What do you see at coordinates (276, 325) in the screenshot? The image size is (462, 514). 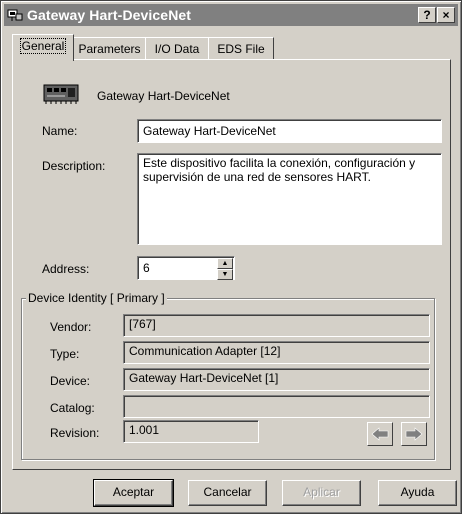 I see `vendor-field: [767]` at bounding box center [276, 325].